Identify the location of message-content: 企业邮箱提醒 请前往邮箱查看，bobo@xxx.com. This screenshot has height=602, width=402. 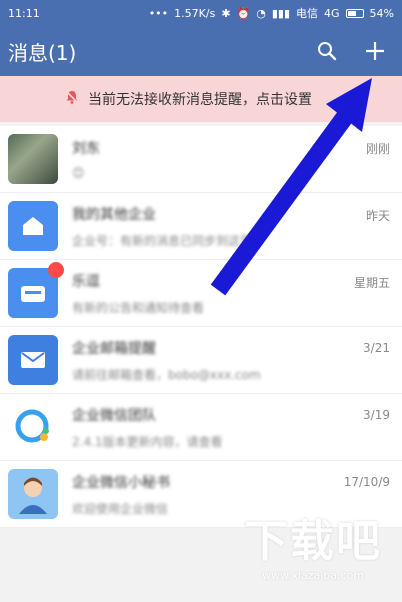
(233, 360).